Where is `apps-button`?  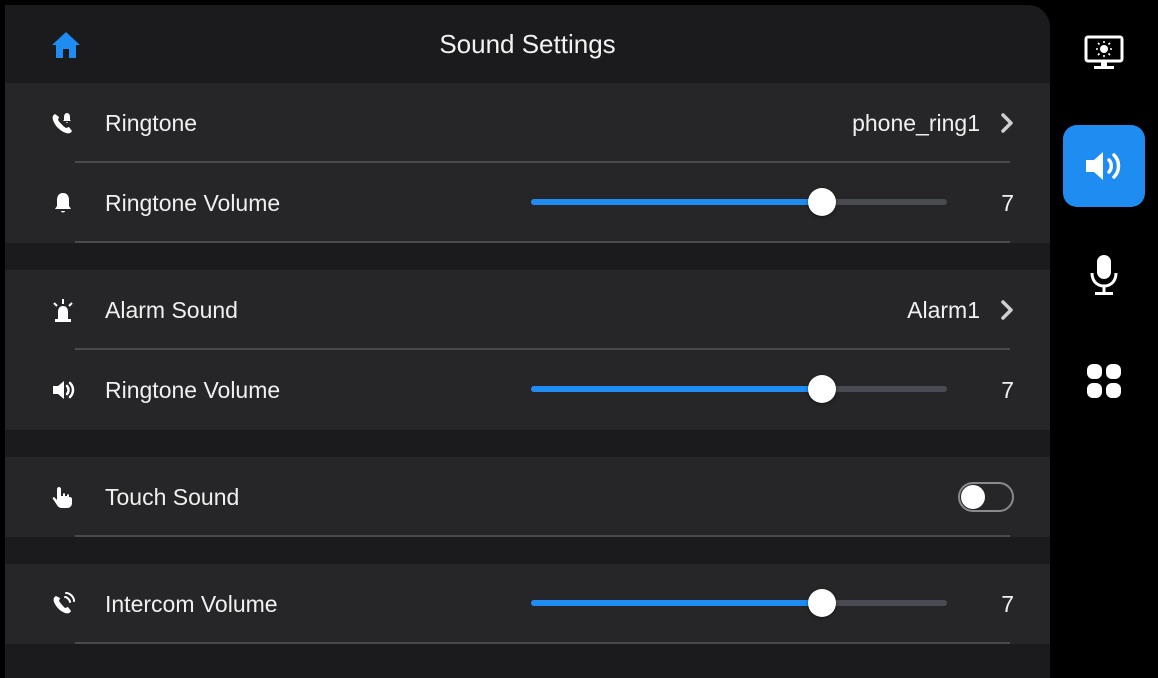
apps-button is located at coordinates (1104, 381).